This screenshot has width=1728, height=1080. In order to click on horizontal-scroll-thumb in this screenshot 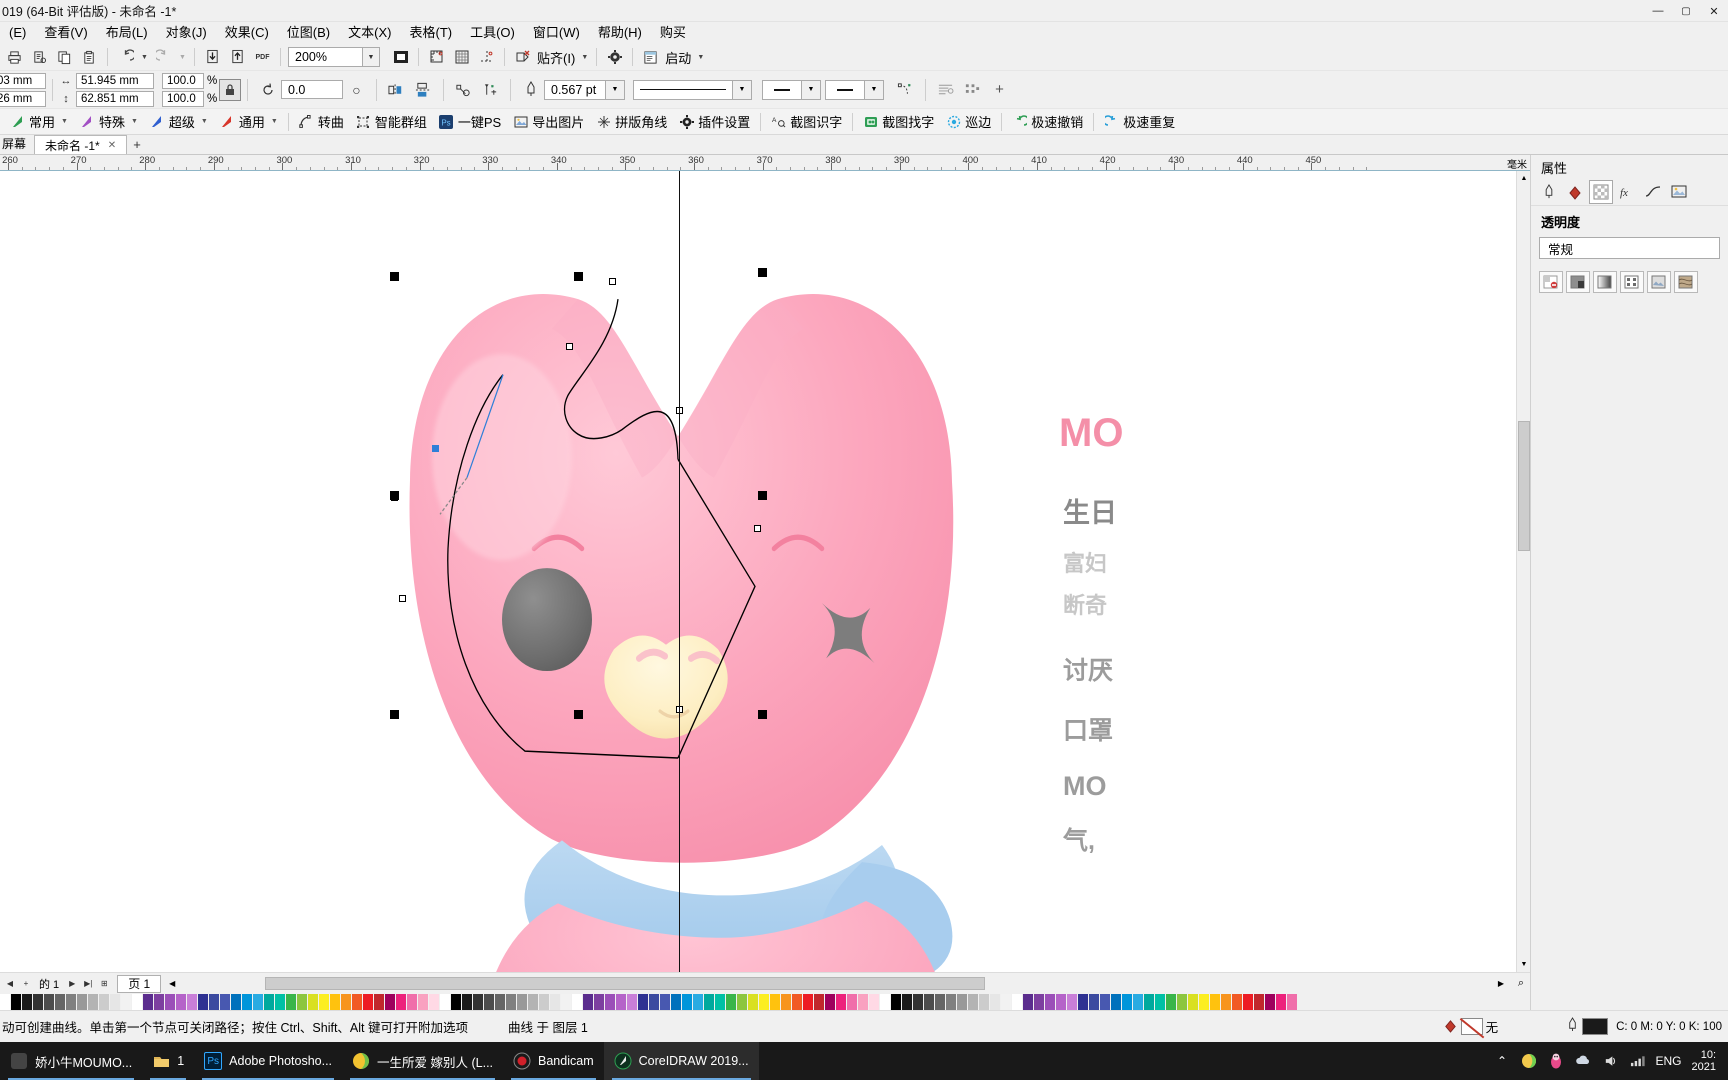, I will do `click(625, 983)`.